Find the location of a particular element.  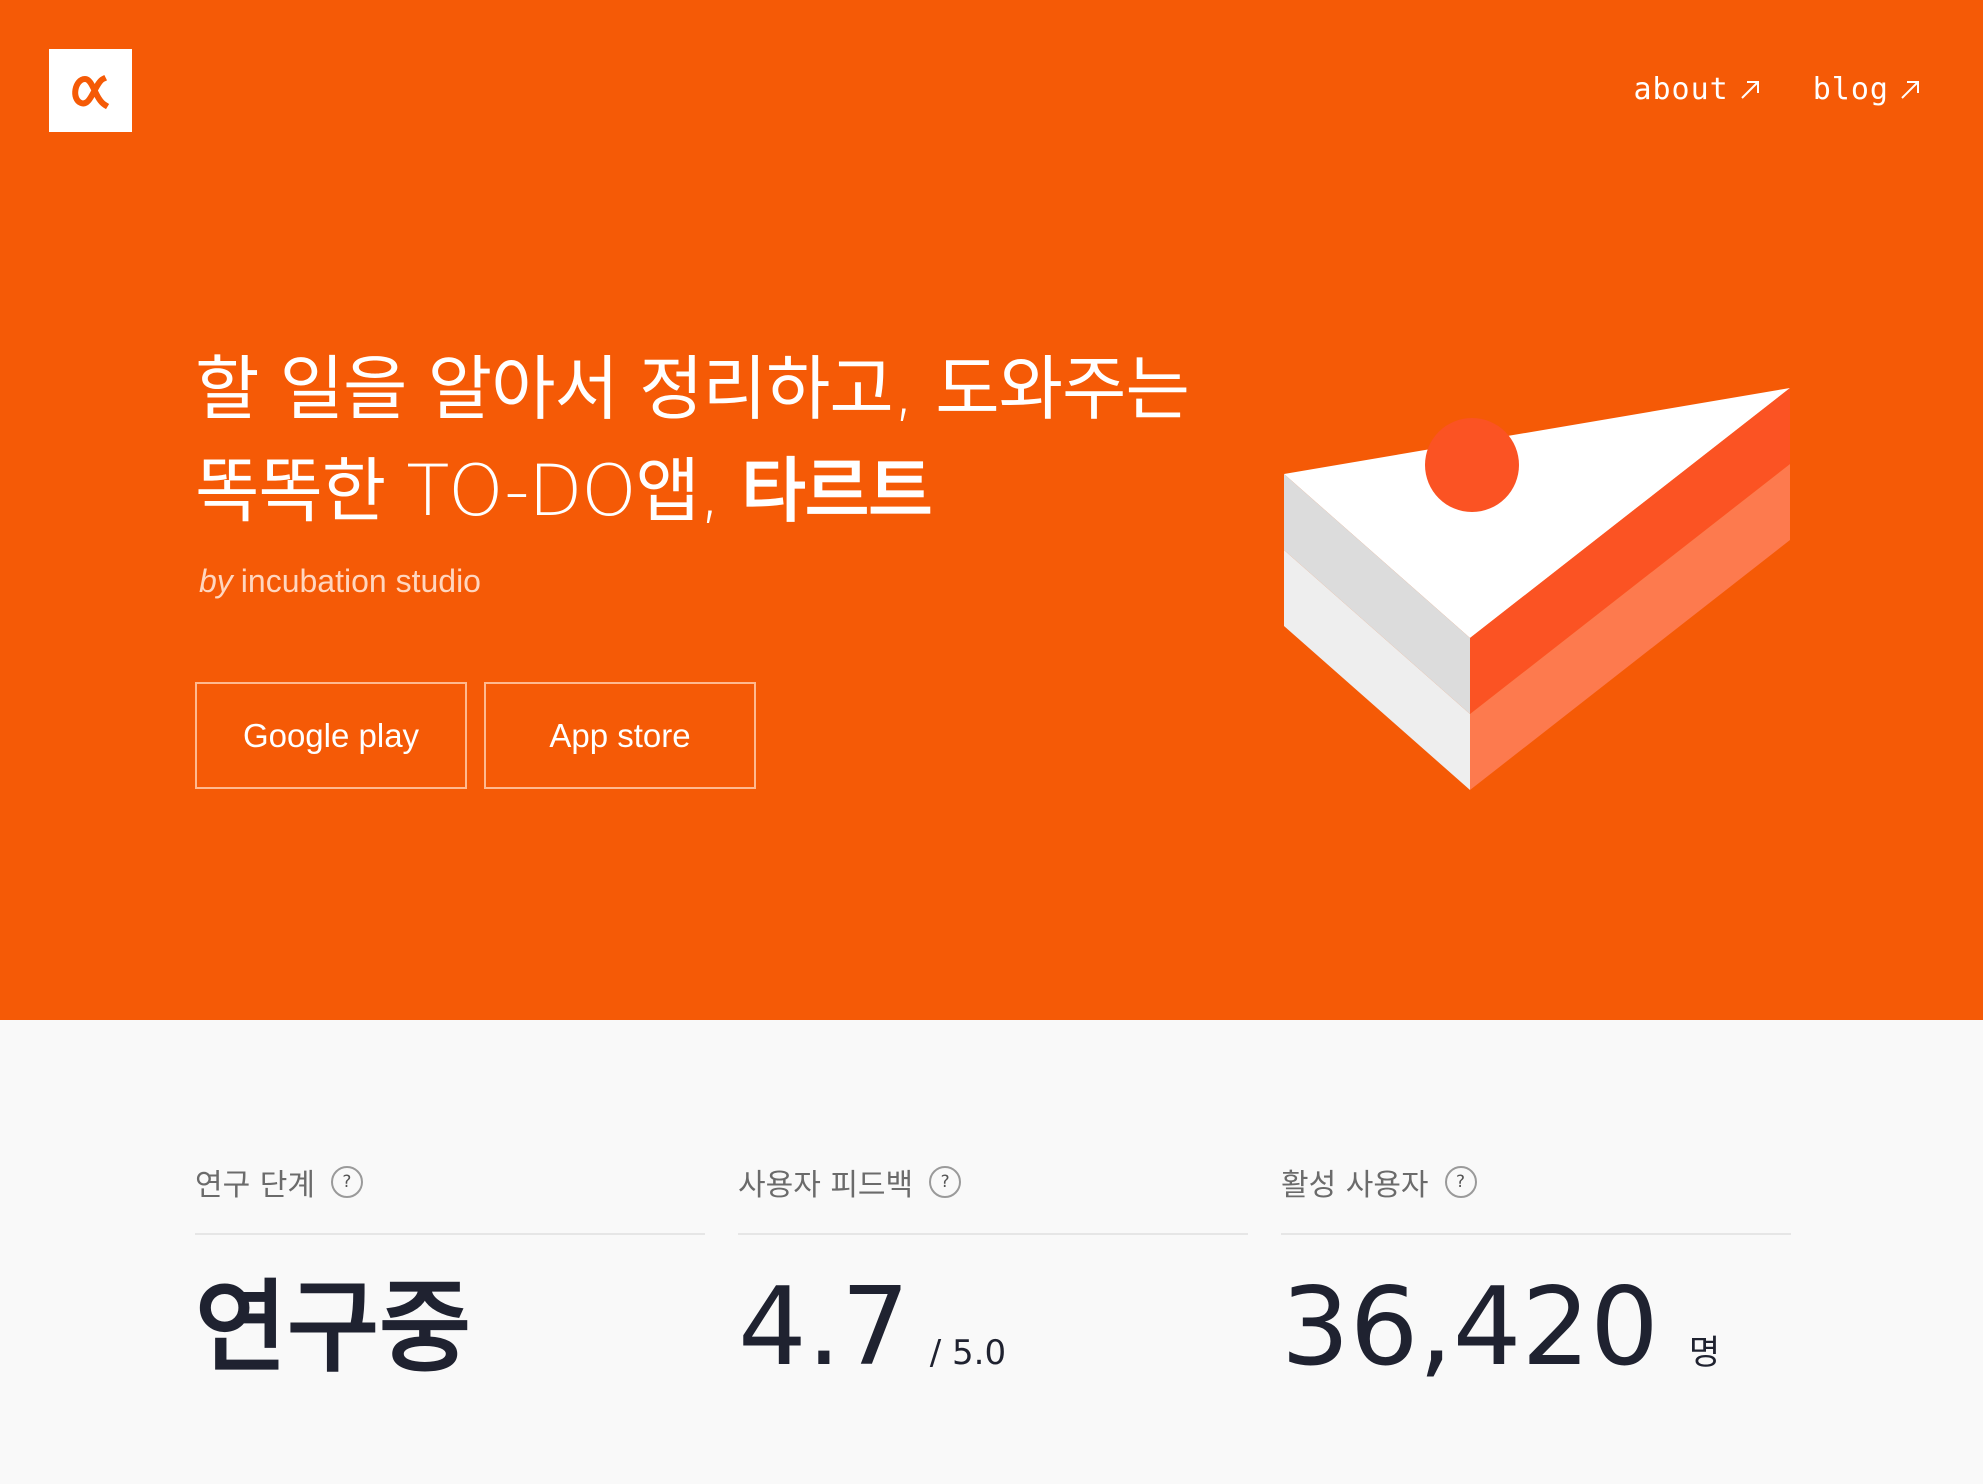

stat-header: 사용자 피드백 ? is located at coordinates (850, 1182).